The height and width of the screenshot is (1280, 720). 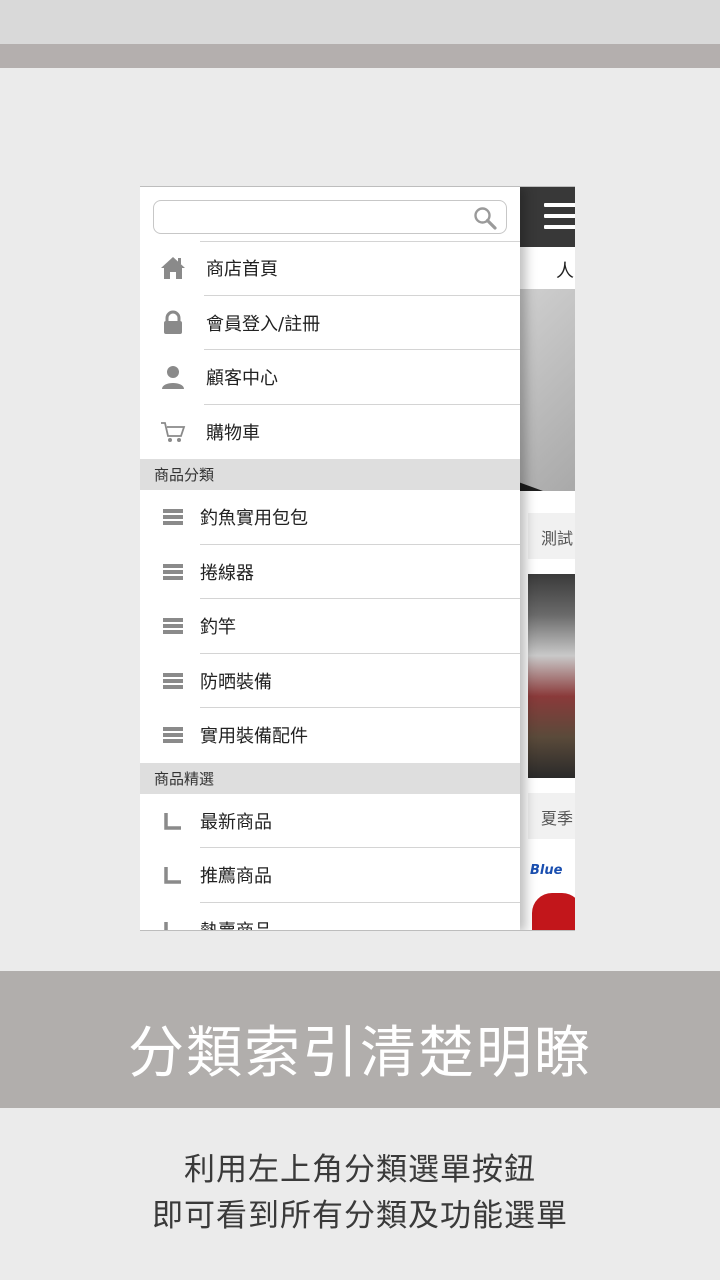 I want to click on search-bar, so click(x=330, y=214).